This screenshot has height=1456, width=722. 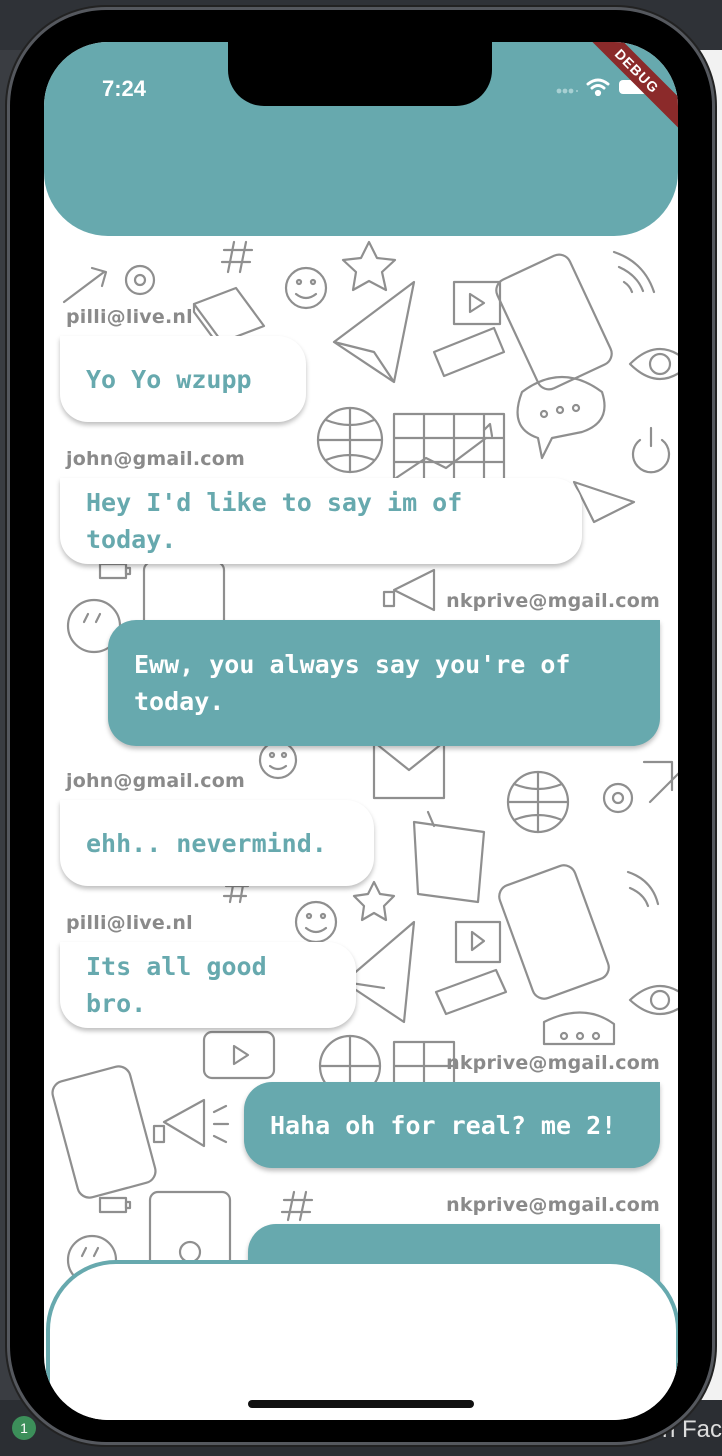 What do you see at coordinates (360, 74) in the screenshot?
I see `camera-notch` at bounding box center [360, 74].